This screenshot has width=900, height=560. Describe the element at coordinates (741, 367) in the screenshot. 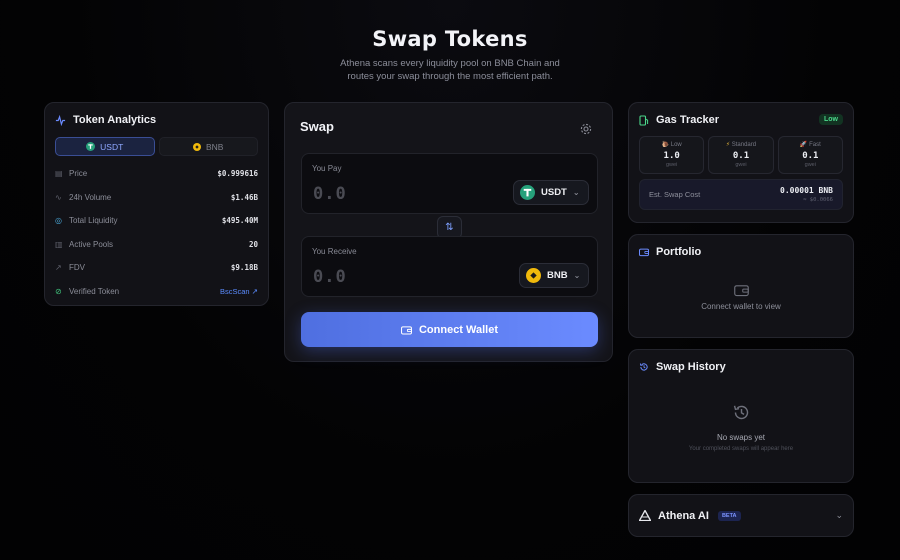

I see `swap-history-header: Swap History` at that location.